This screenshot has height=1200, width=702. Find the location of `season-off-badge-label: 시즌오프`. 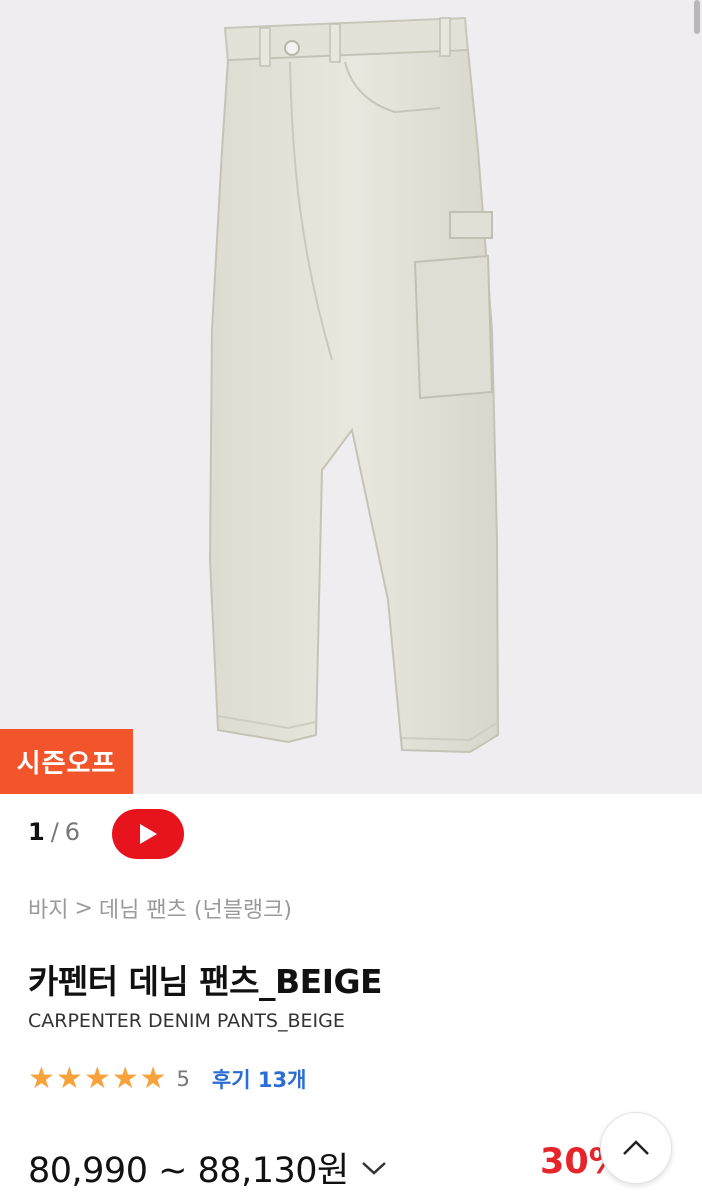

season-off-badge-label: 시즌오프 is located at coordinates (66, 764).